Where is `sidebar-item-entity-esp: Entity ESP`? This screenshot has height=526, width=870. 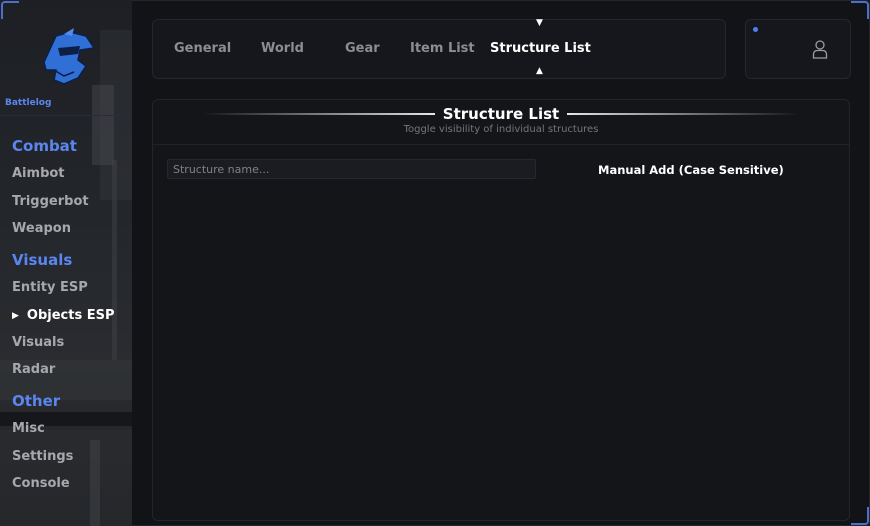 sidebar-item-entity-esp: Entity ESP is located at coordinates (50, 287).